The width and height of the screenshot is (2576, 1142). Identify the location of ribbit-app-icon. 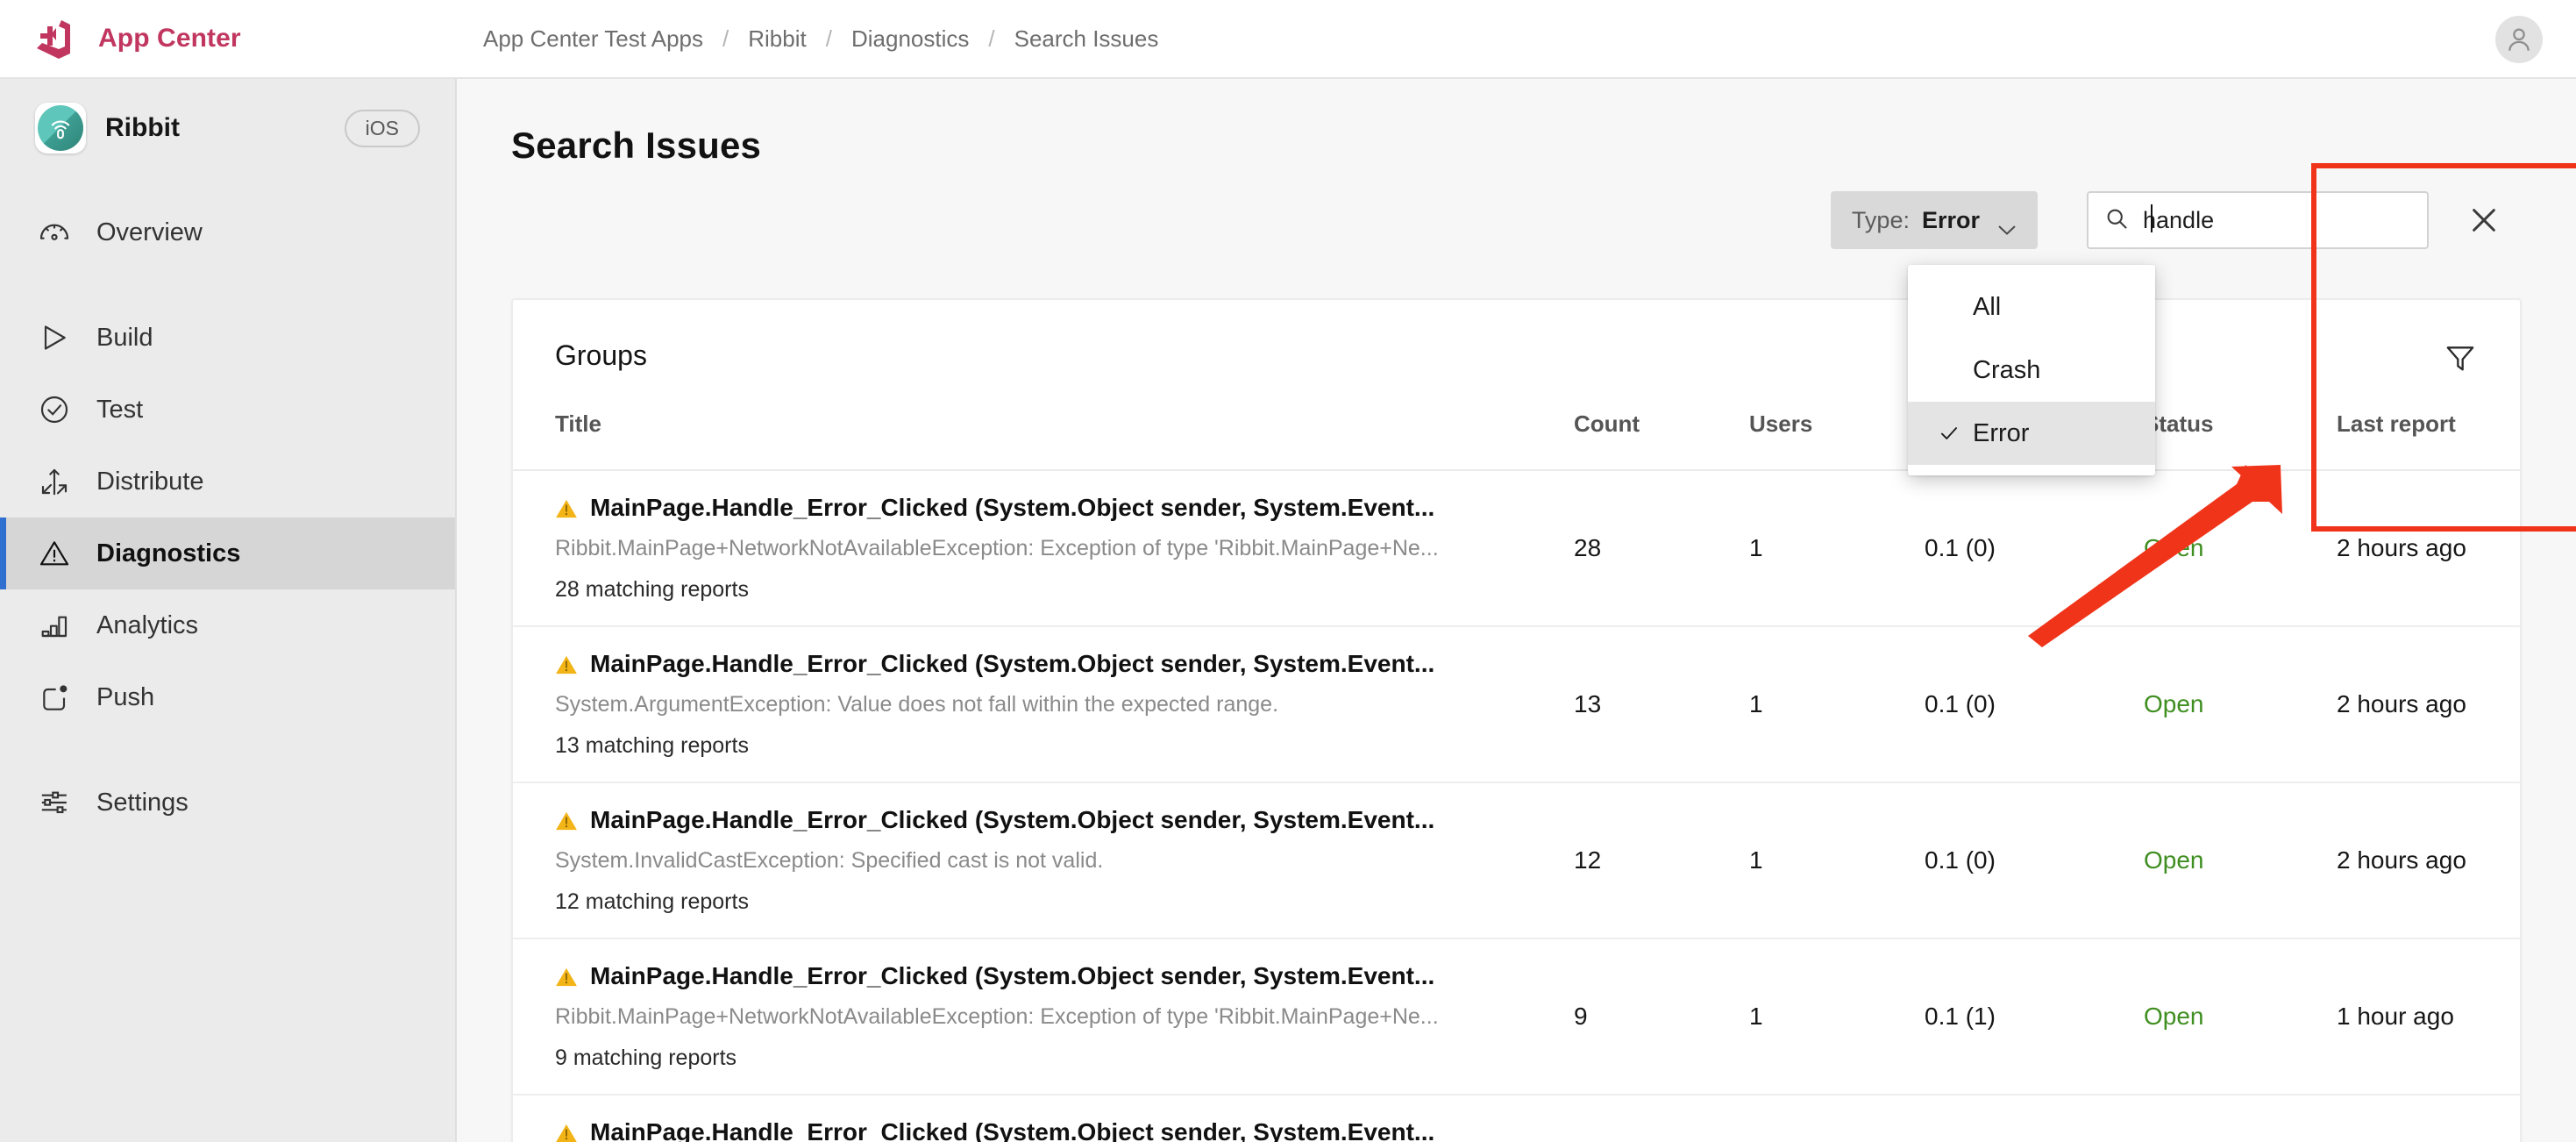
(60, 128).